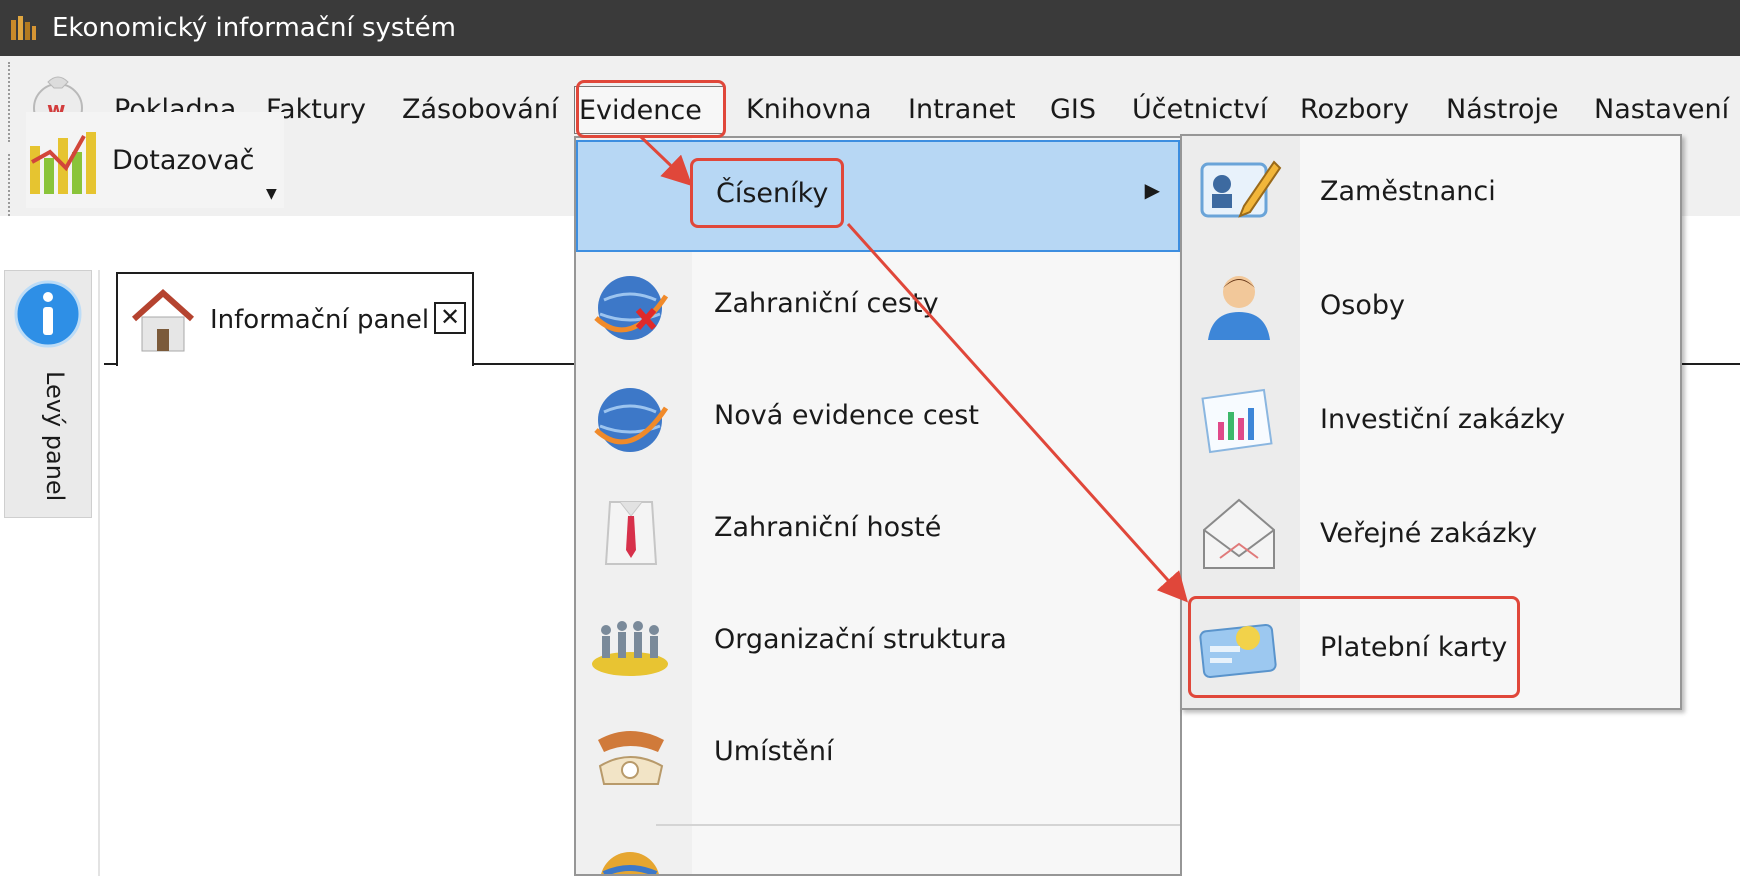 This screenshot has width=1740, height=876. Describe the element at coordinates (962, 110) in the screenshot. I see `menu-intranet: Intranet` at that location.